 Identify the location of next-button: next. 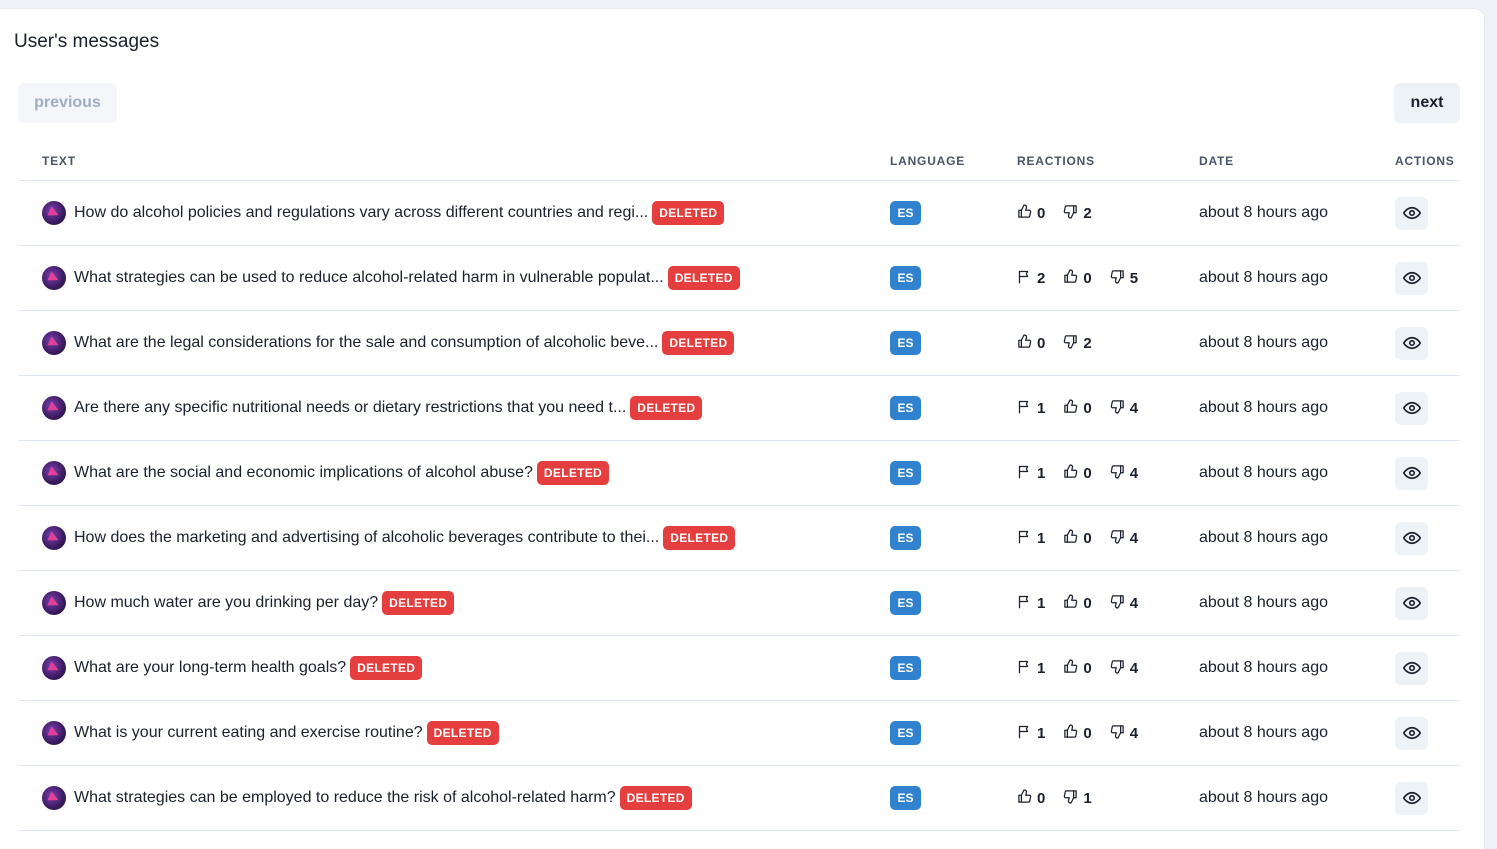
(1427, 103).